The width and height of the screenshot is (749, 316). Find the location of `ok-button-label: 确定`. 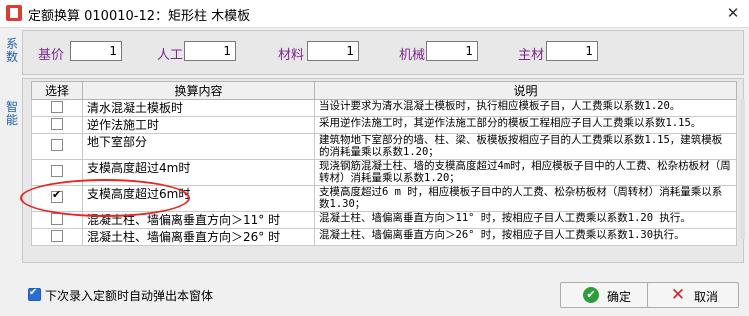

ok-button-label: 确定 is located at coordinates (619, 297).